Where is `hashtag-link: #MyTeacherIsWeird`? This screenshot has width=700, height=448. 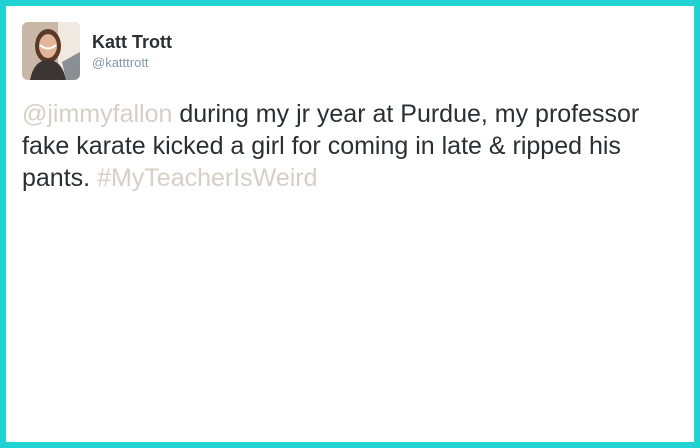 hashtag-link: #MyTeacherIsWeird is located at coordinates (207, 178).